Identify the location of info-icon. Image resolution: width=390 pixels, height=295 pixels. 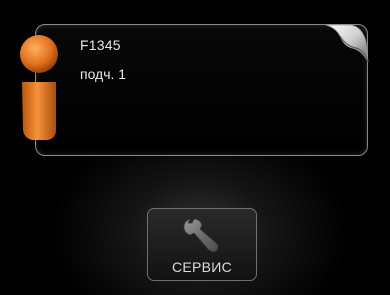
(39, 87).